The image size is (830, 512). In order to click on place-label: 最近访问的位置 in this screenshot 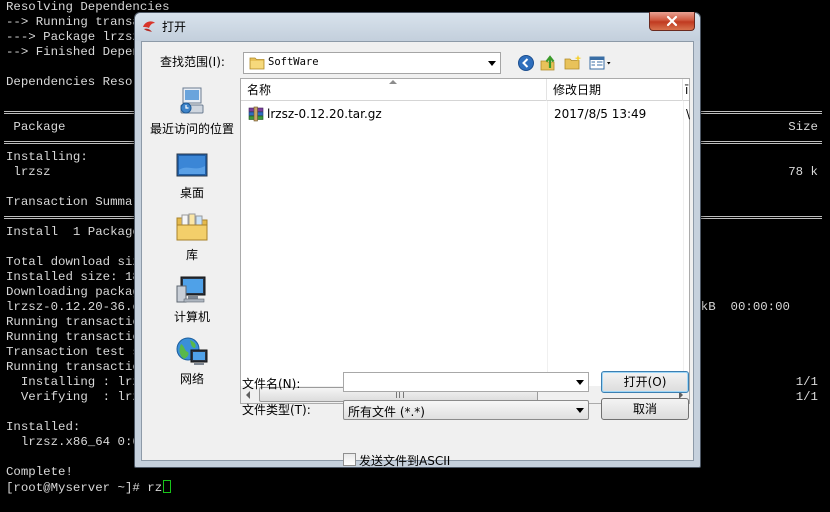, I will do `click(191, 129)`.